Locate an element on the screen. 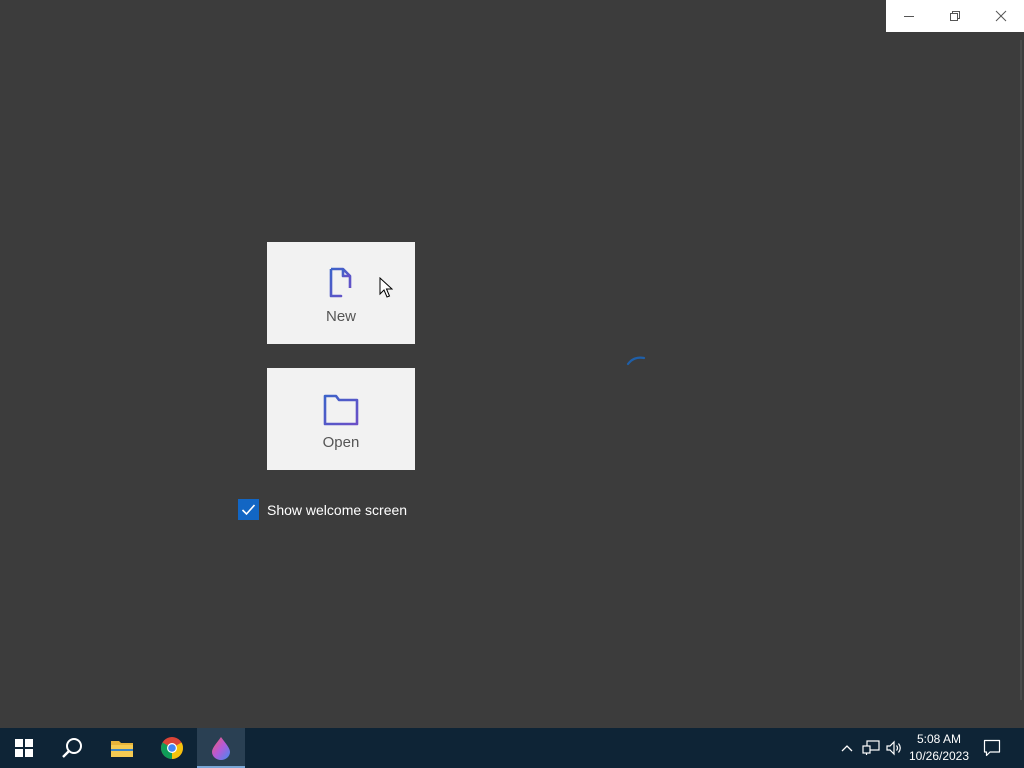  caption-buttons is located at coordinates (955, 16).